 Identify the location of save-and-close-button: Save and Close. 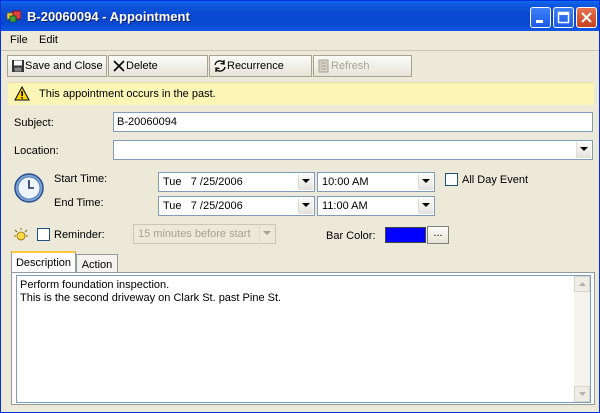
(57, 66).